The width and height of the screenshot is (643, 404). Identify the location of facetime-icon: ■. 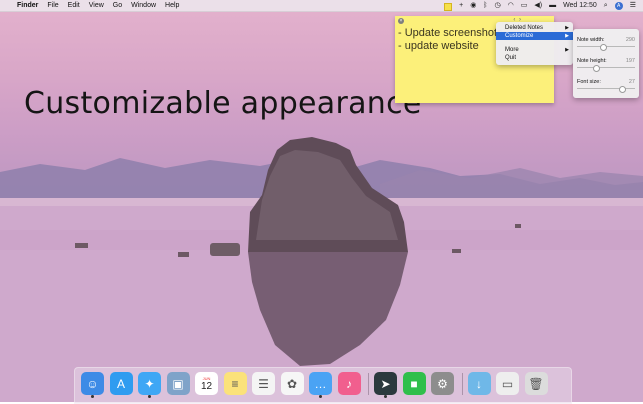
(414, 383).